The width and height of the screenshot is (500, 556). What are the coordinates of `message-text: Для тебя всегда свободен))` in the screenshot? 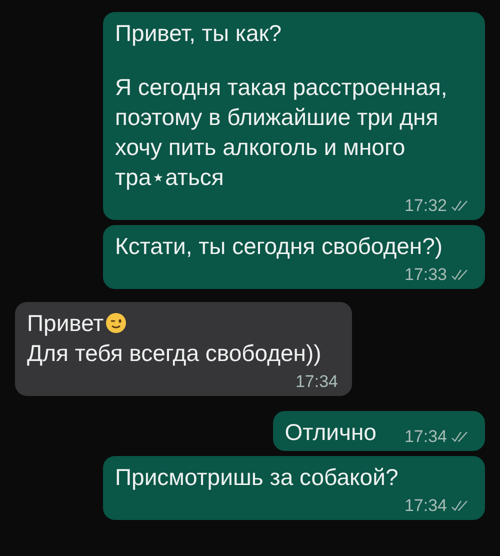 It's located at (174, 353).